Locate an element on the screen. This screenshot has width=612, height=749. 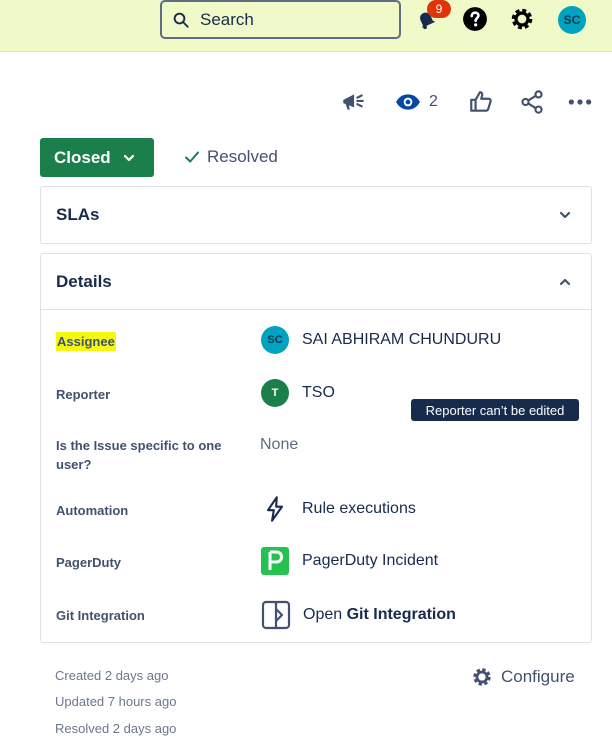
git-integration-icon is located at coordinates (276, 615).